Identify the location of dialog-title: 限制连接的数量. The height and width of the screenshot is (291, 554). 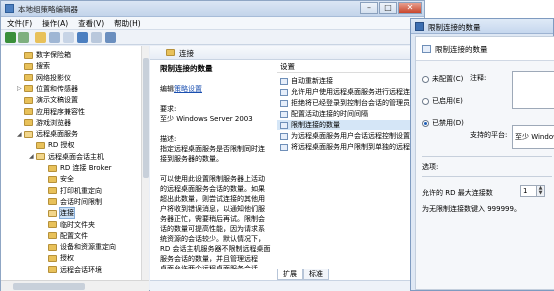
(454, 27).